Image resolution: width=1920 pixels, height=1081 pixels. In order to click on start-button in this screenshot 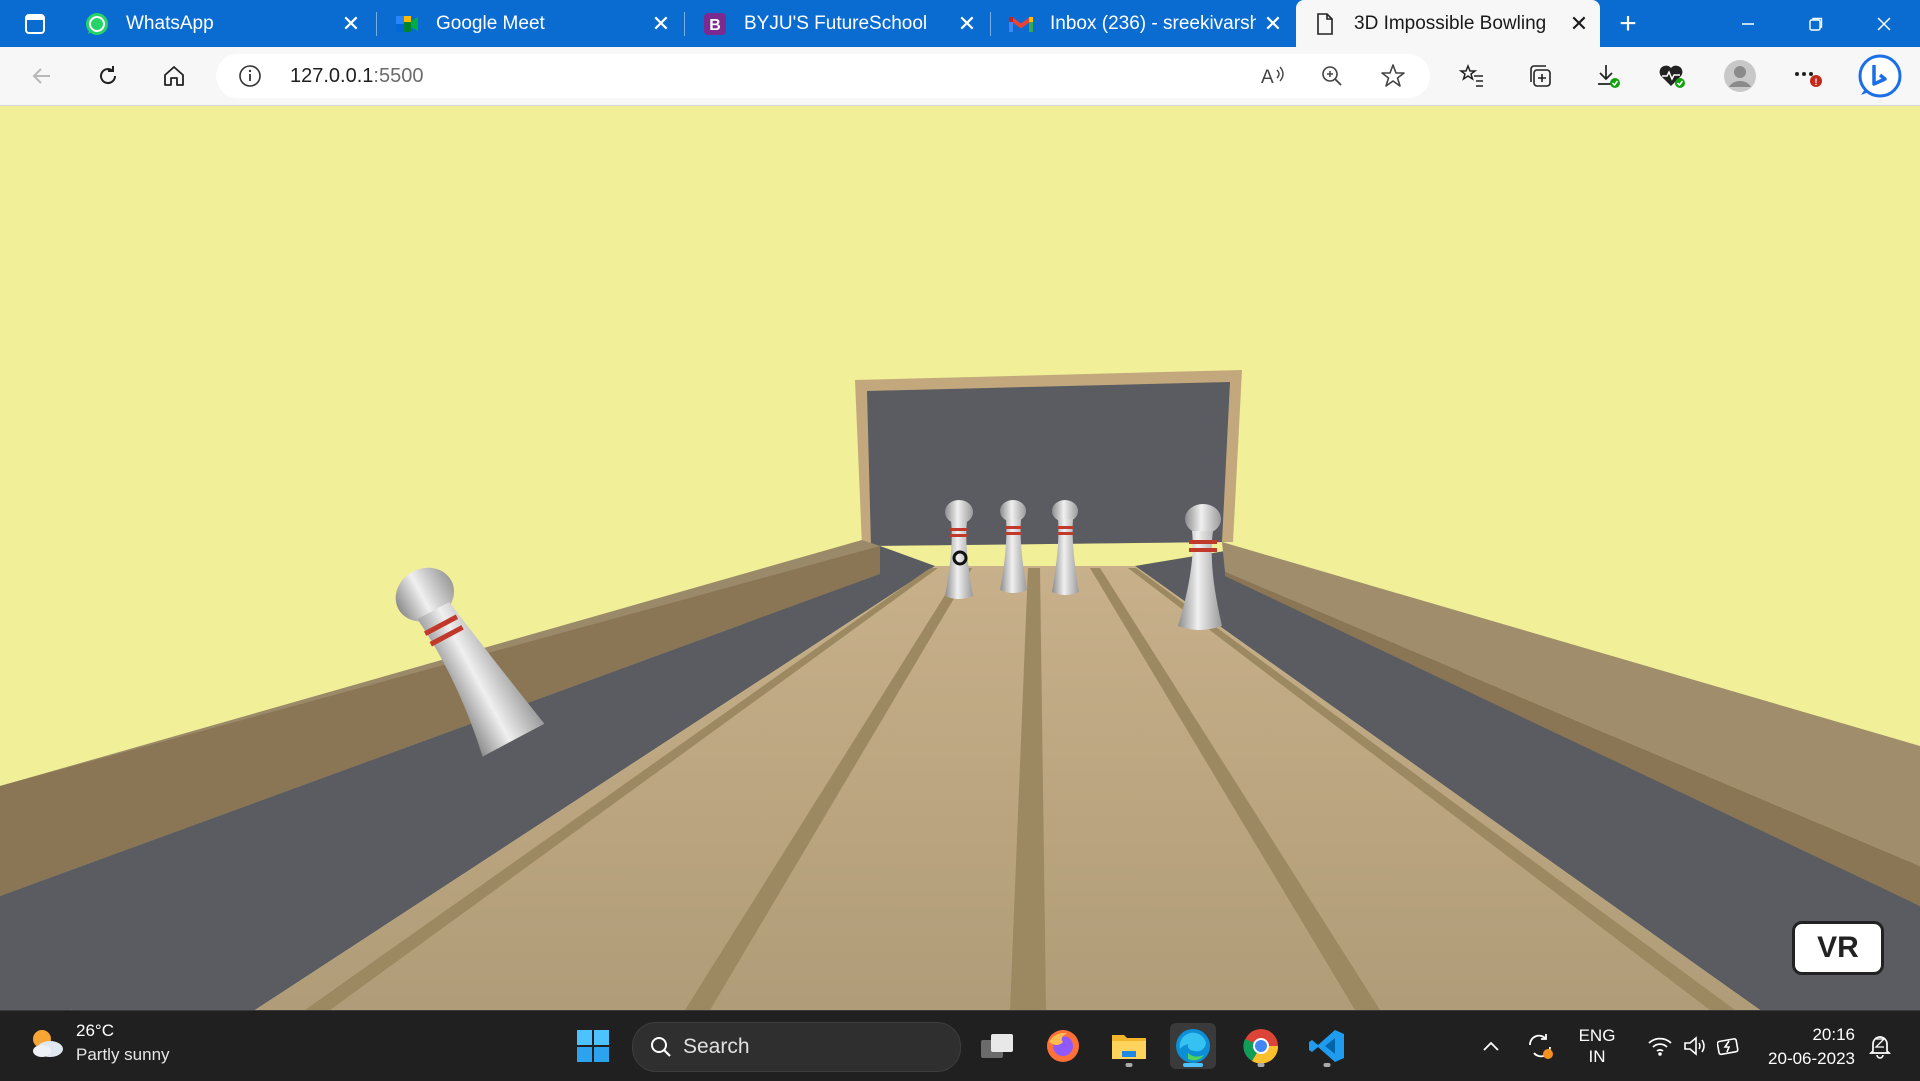, I will do `click(593, 1046)`.